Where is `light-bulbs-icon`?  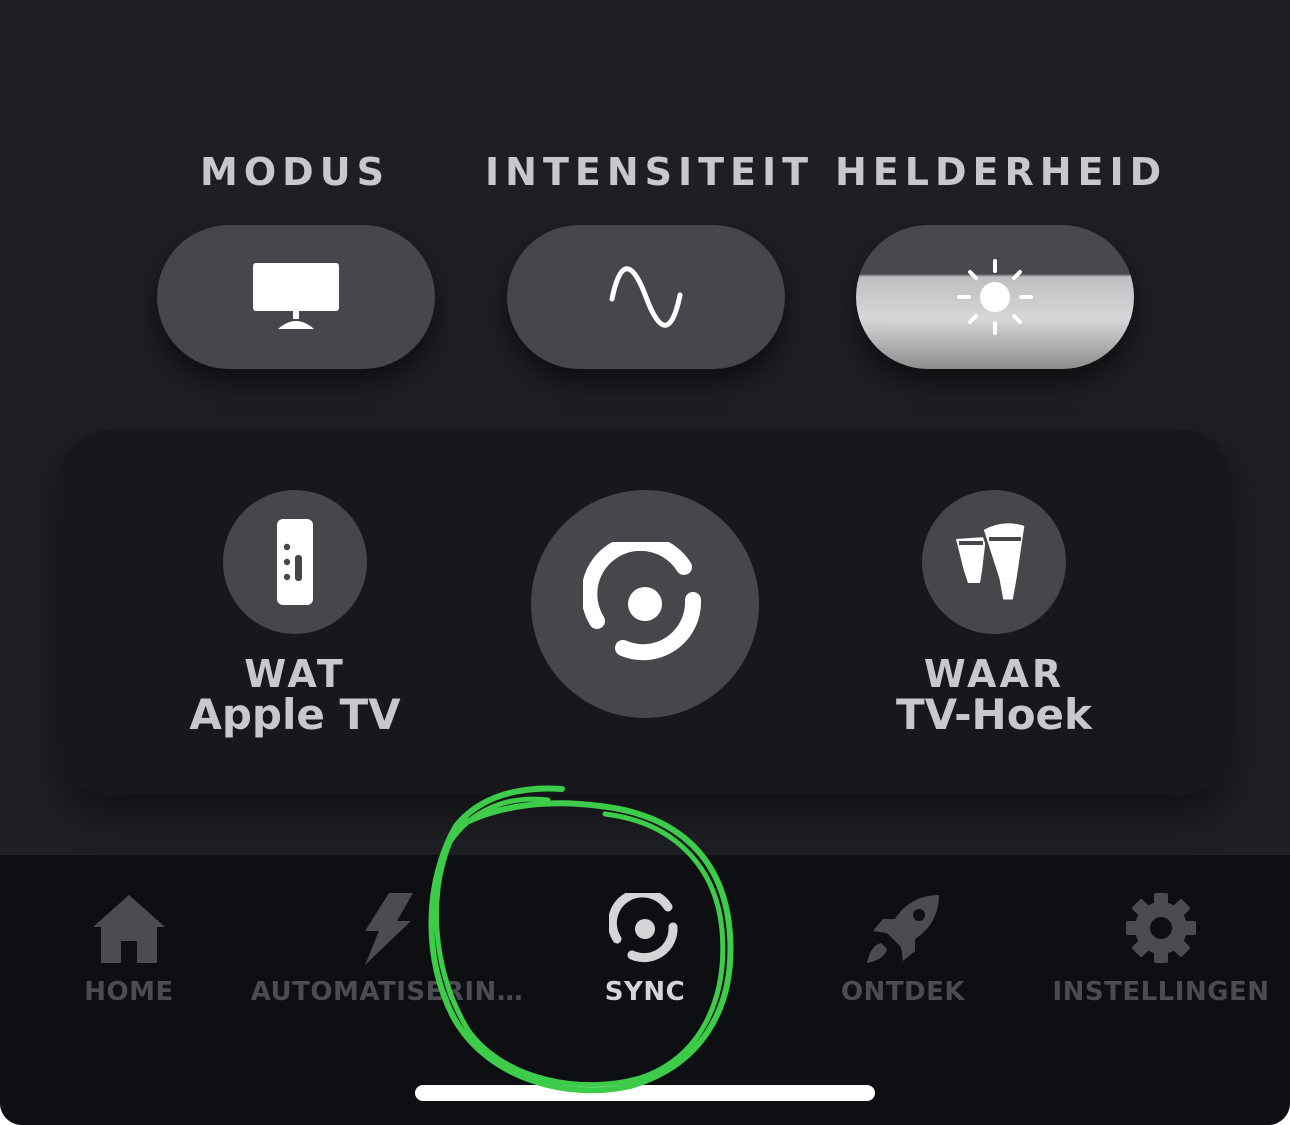
light-bulbs-icon is located at coordinates (992, 561).